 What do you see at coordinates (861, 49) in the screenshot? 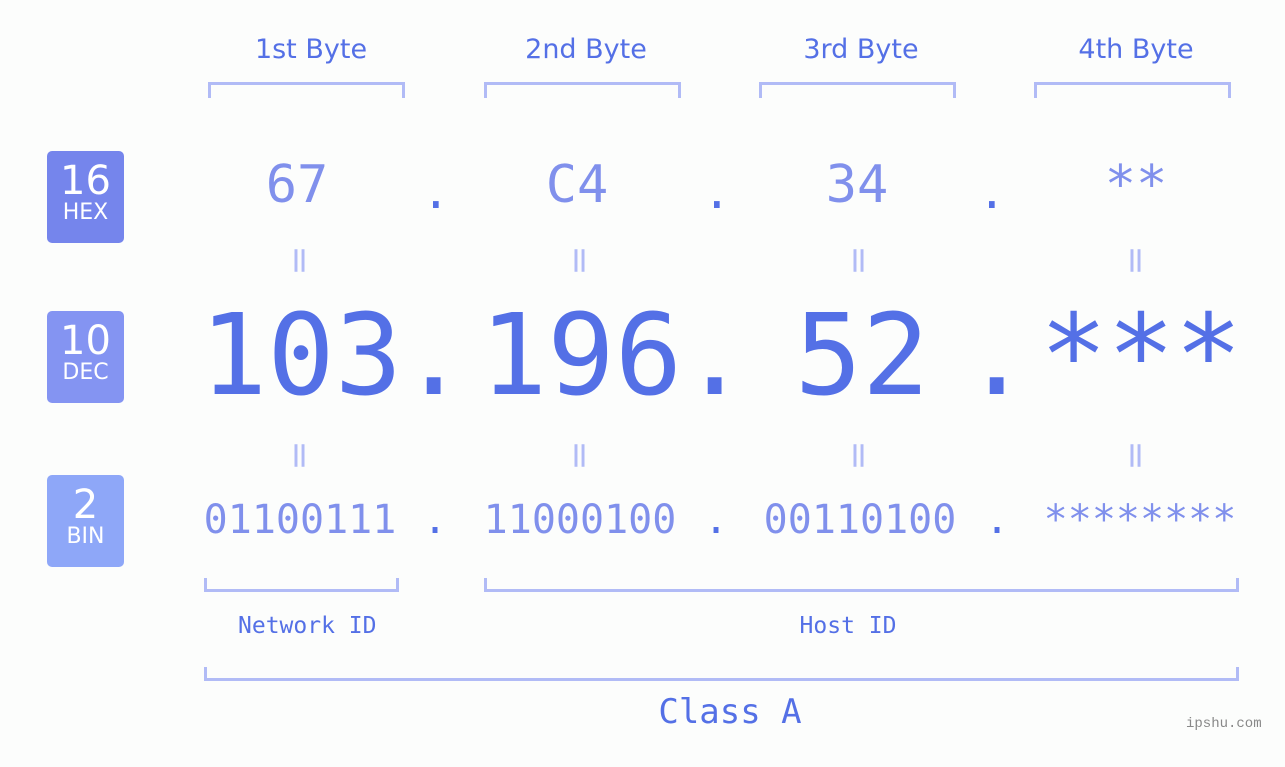
I see `byte-header-3: 3rd Byte` at bounding box center [861, 49].